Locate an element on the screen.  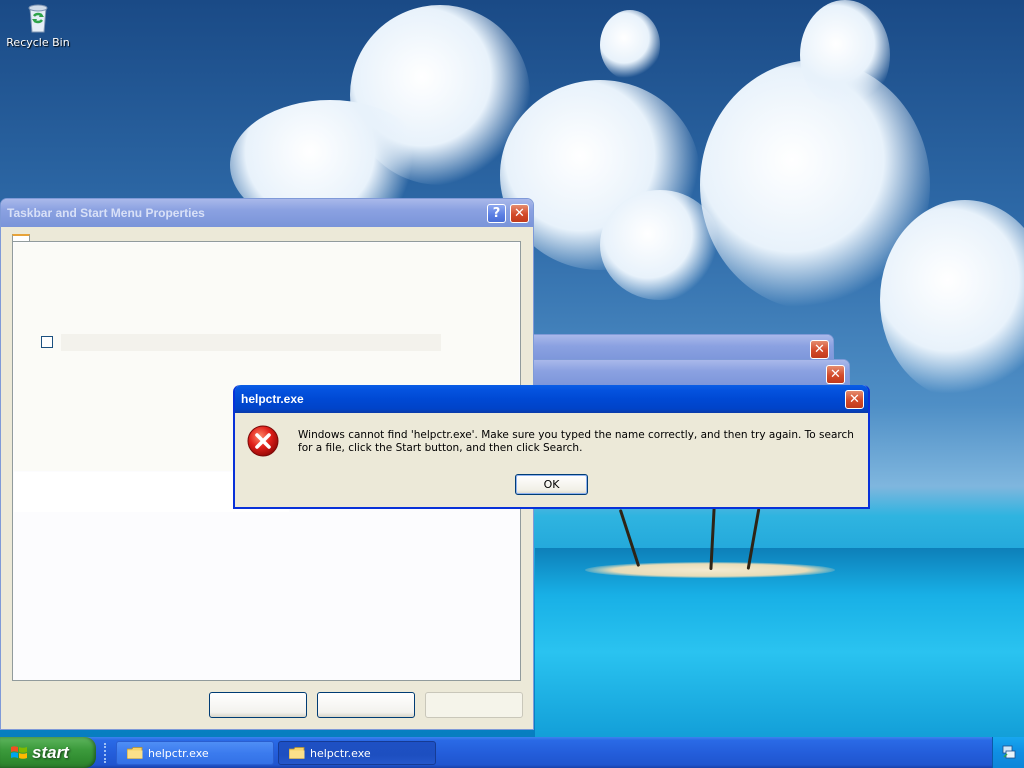
dialog-title: helpctr.exe is located at coordinates (272, 399).